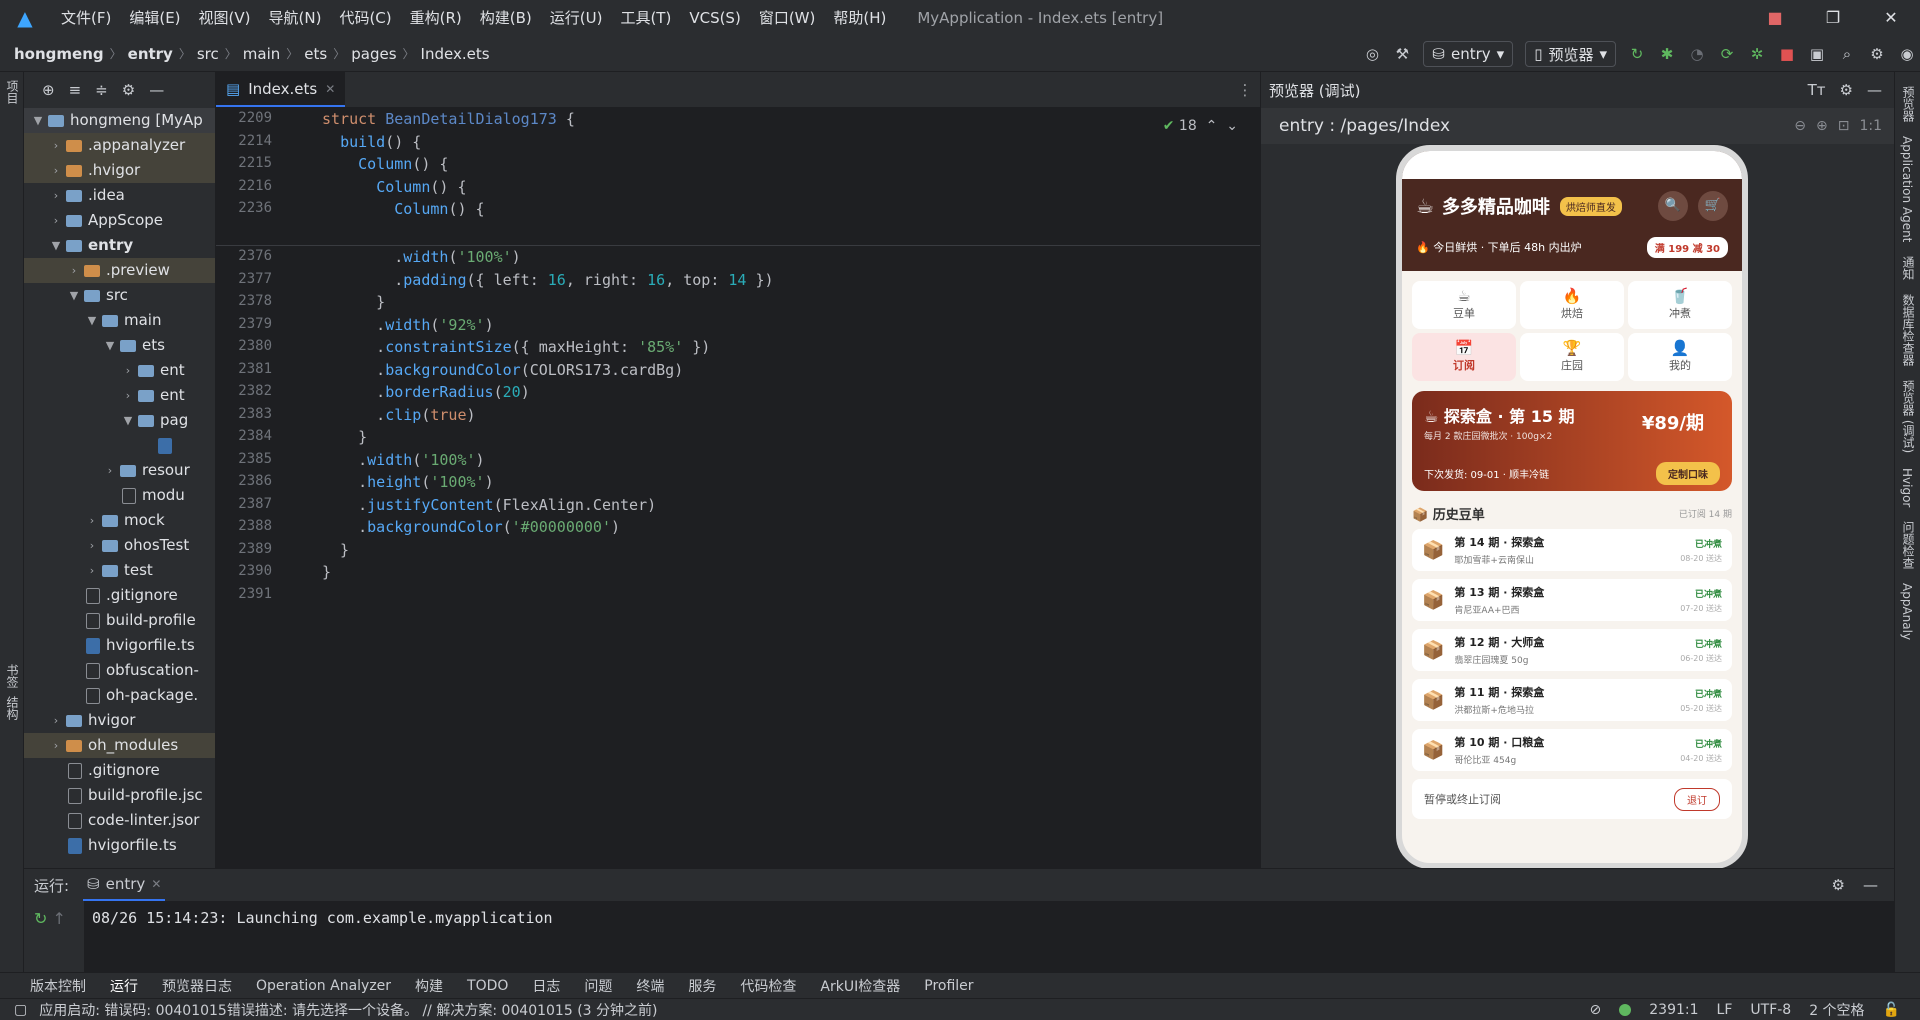  What do you see at coordinates (1572, 750) in the screenshot?
I see `history-item: 📦 第 10 期 · 口粮盒 哥伦比亚 454g 已冲煮 04-20 送达` at bounding box center [1572, 750].